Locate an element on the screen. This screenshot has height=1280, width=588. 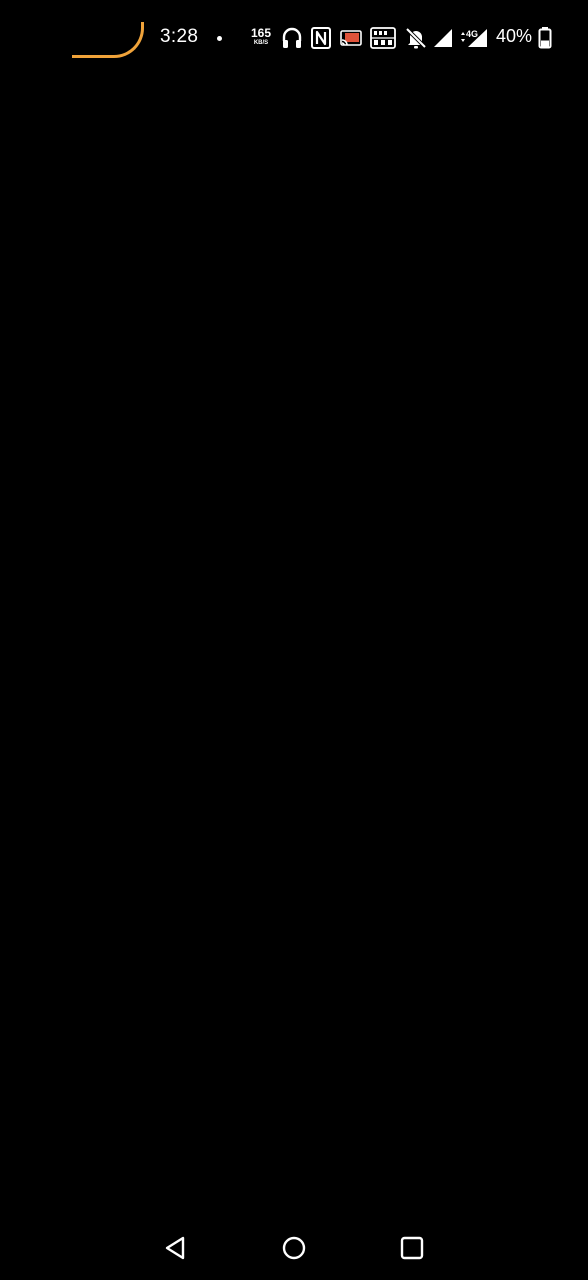
network-speed-unit: KB/S is located at coordinates (261, 43).